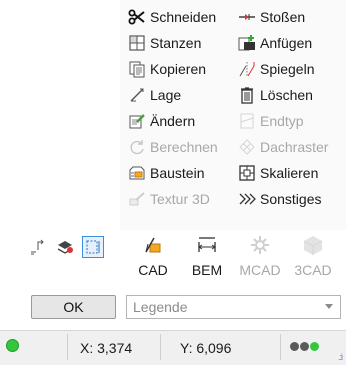 The height and width of the screenshot is (365, 346). I want to click on snap-icon, so click(37, 247).